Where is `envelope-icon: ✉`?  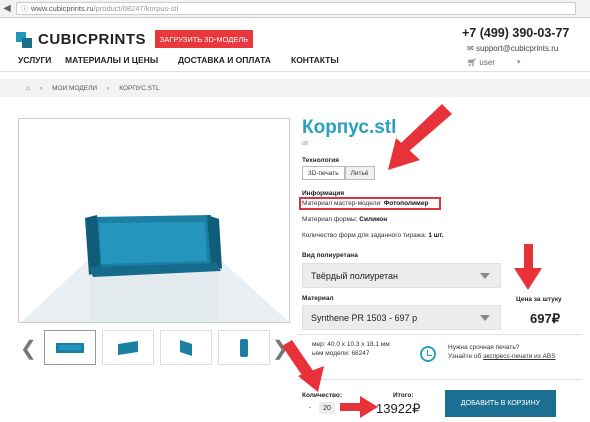 envelope-icon: ✉ is located at coordinates (471, 48).